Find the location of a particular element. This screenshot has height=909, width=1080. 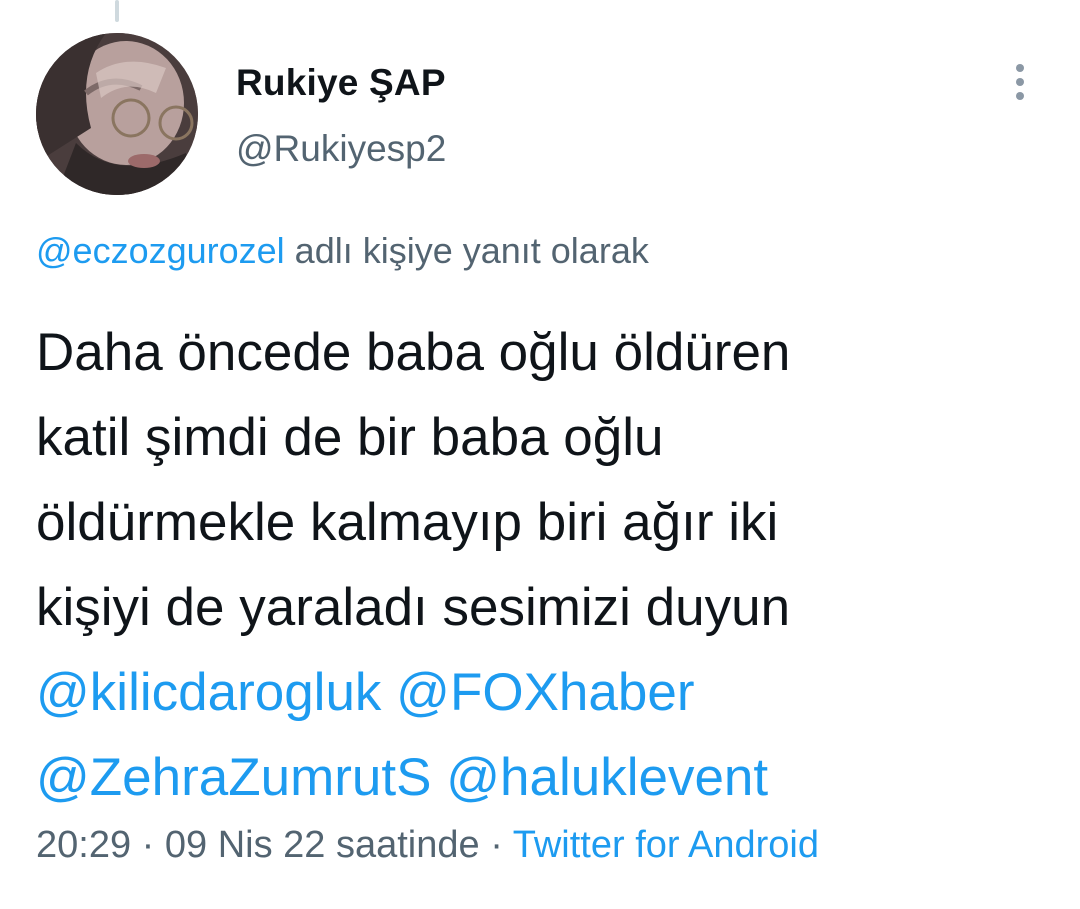

more-options-button is located at coordinates (1020, 82).